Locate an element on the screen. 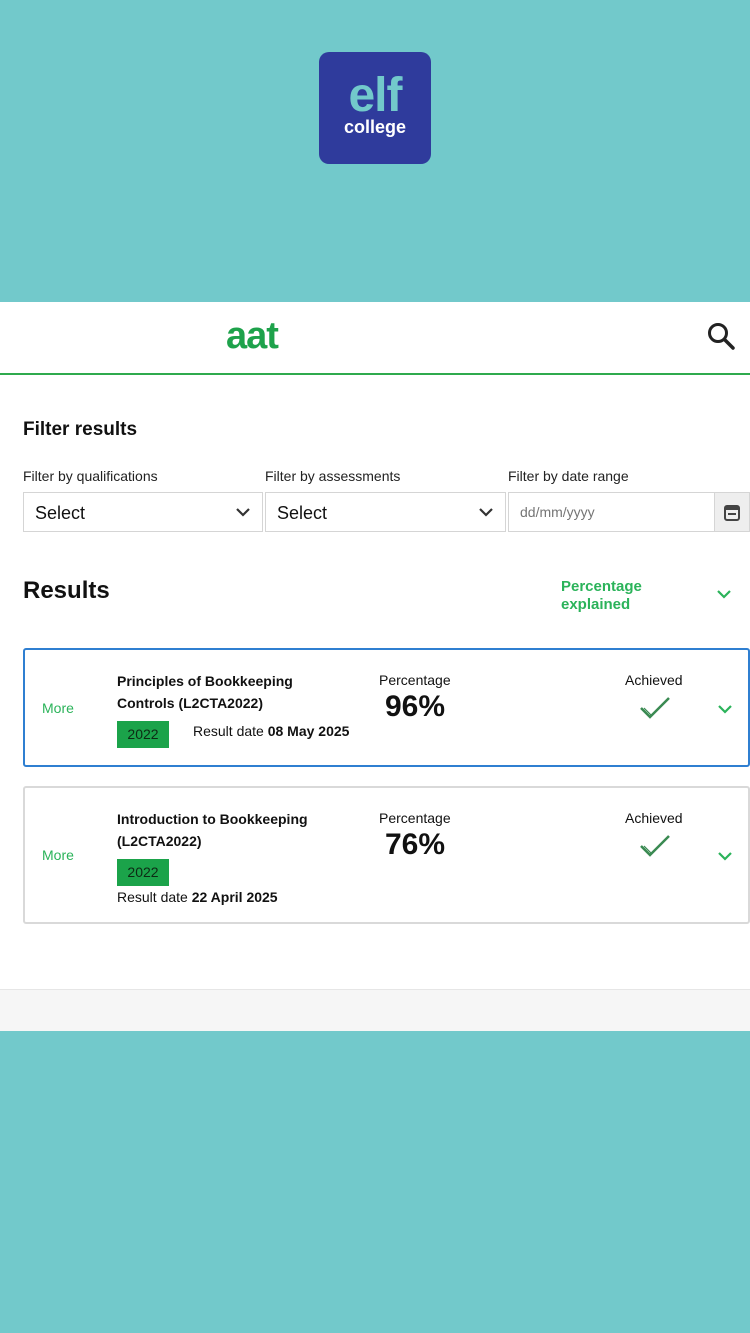 The width and height of the screenshot is (750, 1333). qualifications-filter-label: Filter by qualifications is located at coordinates (90, 476).